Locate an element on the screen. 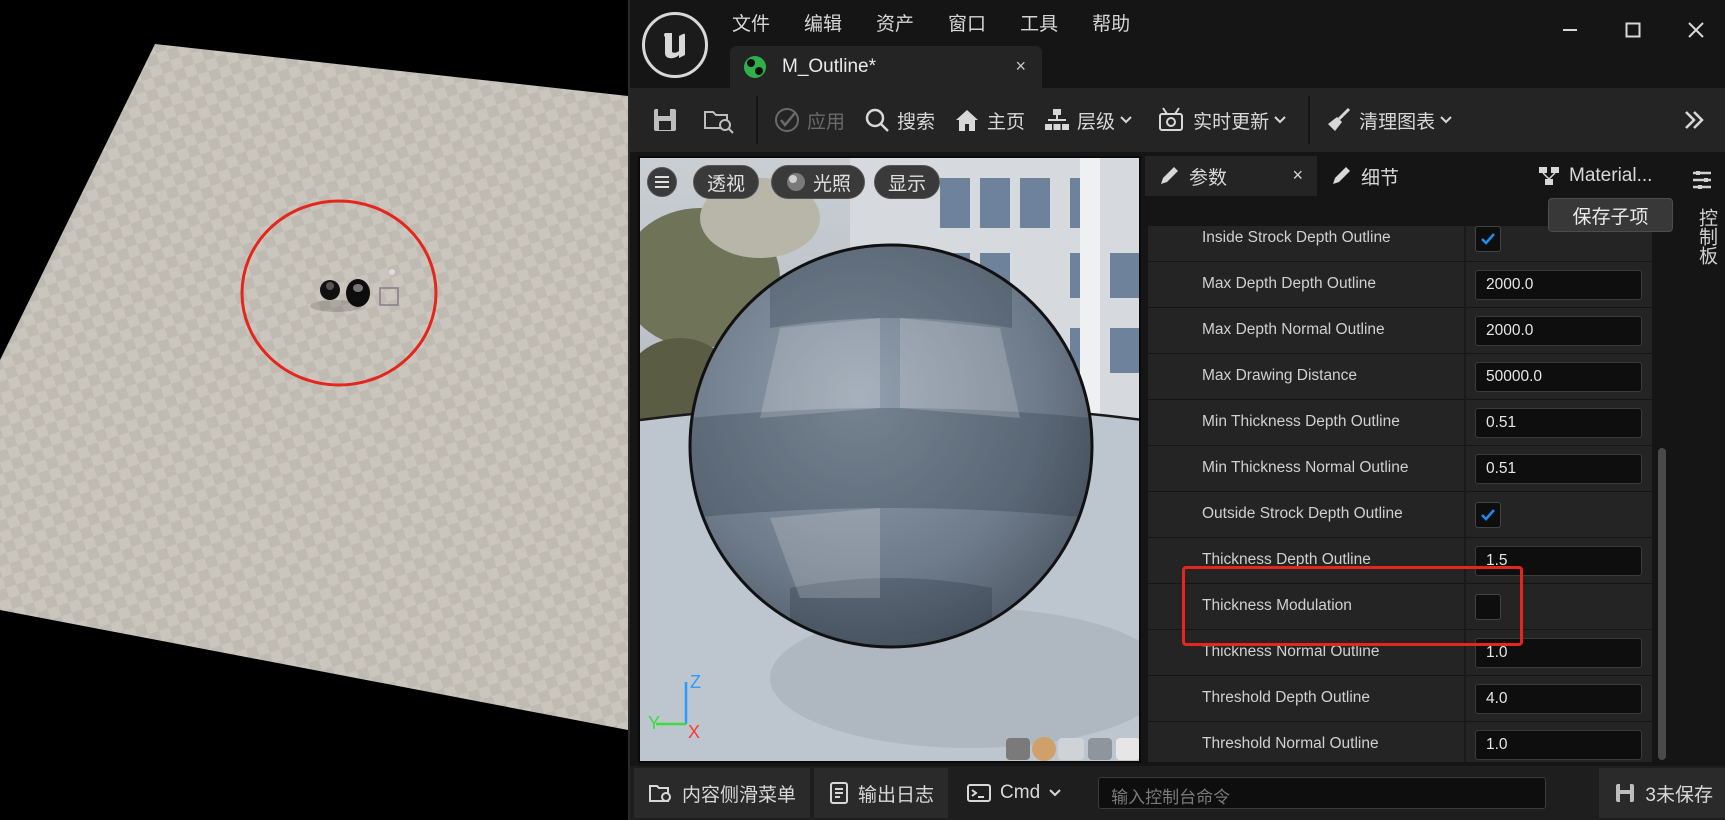 Image resolution: width=1725 pixels, height=820 pixels. param-row: Thickness Depth Outline 1.5 is located at coordinates (1400, 561).